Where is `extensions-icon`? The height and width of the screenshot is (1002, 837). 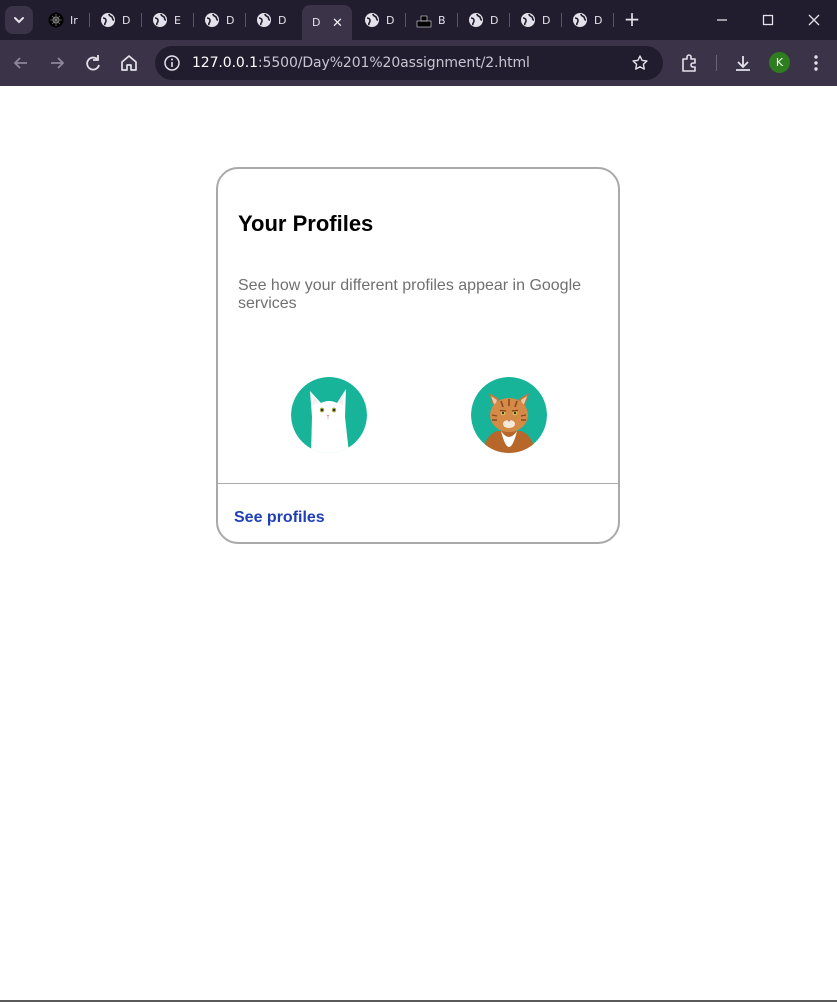 extensions-icon is located at coordinates (689, 63).